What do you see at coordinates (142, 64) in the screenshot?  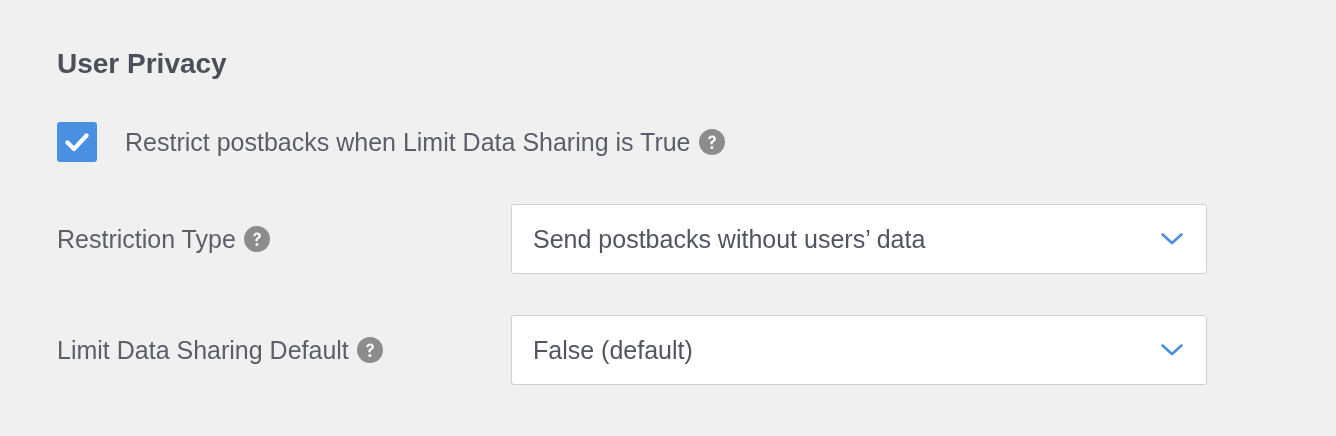 I see `section-title: User Privacy` at bounding box center [142, 64].